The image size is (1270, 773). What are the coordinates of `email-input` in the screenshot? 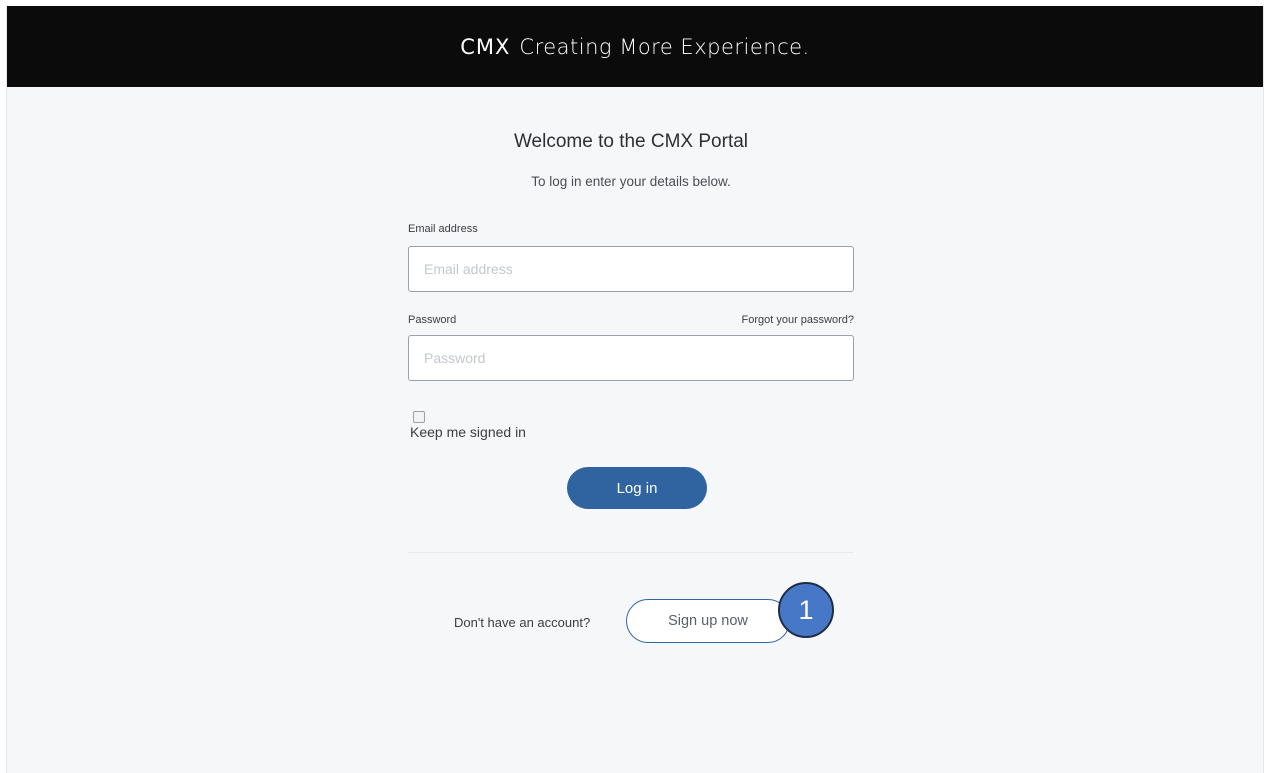 It's located at (631, 269).